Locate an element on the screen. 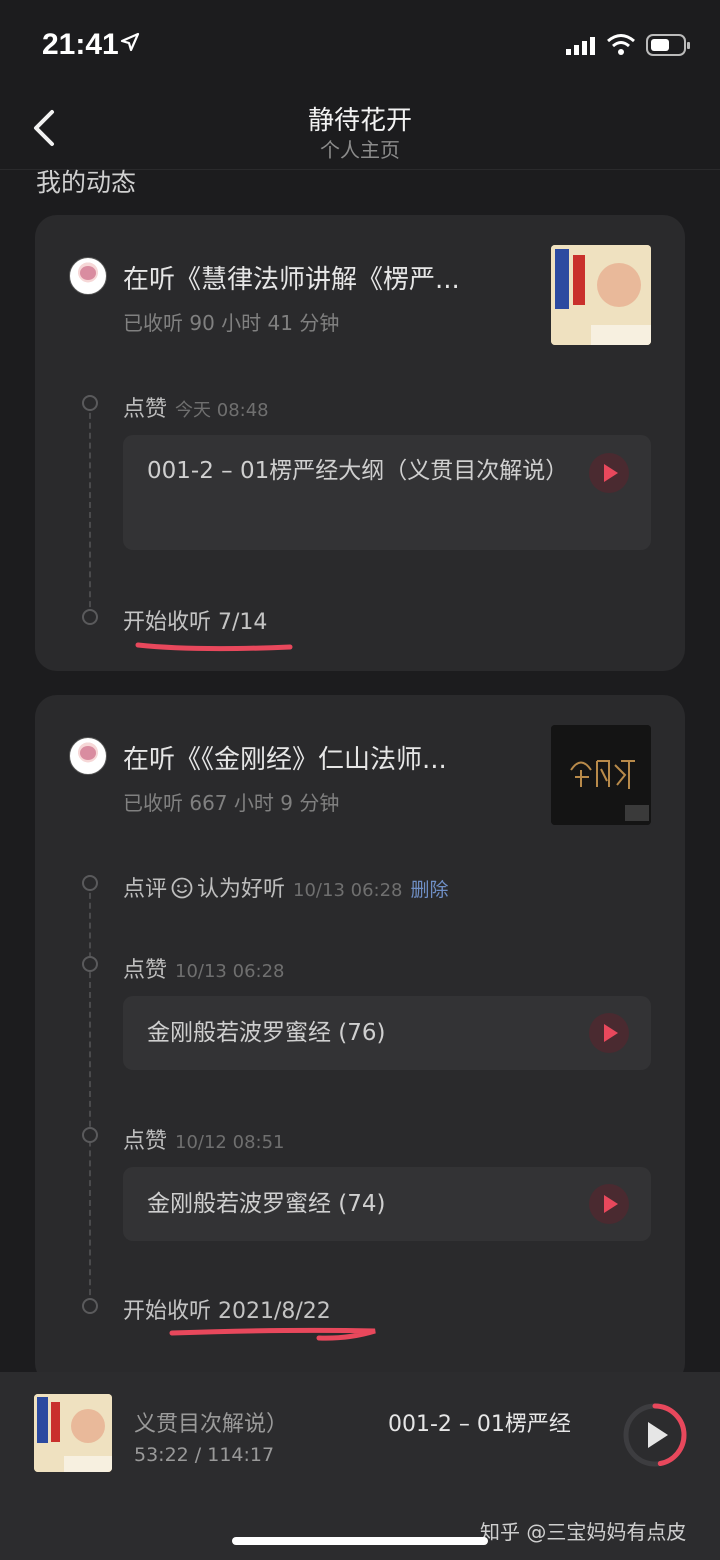  page-subtitle: 个人主页 is located at coordinates (360, 150).